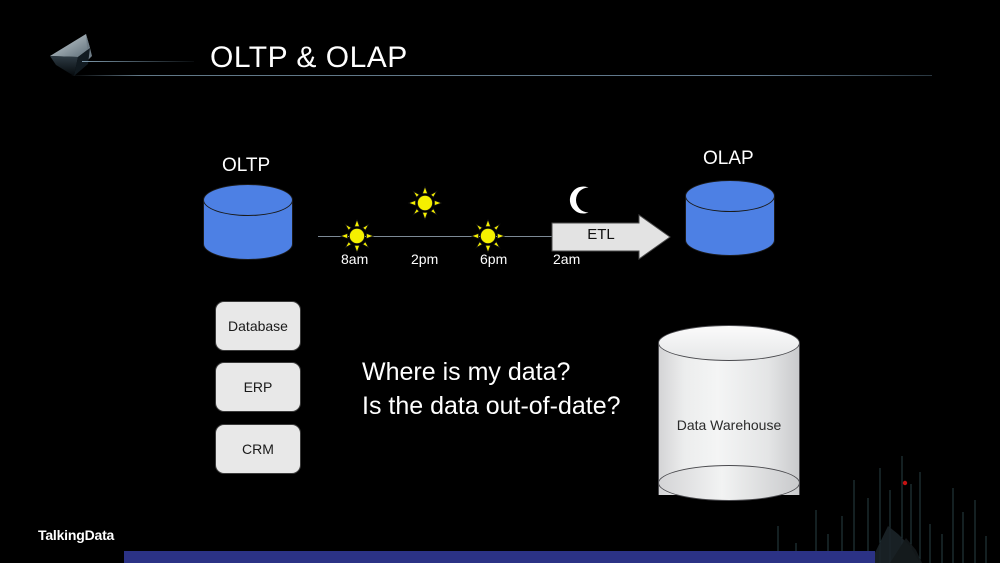  I want to click on timeline-label-0: 8am, so click(355, 259).